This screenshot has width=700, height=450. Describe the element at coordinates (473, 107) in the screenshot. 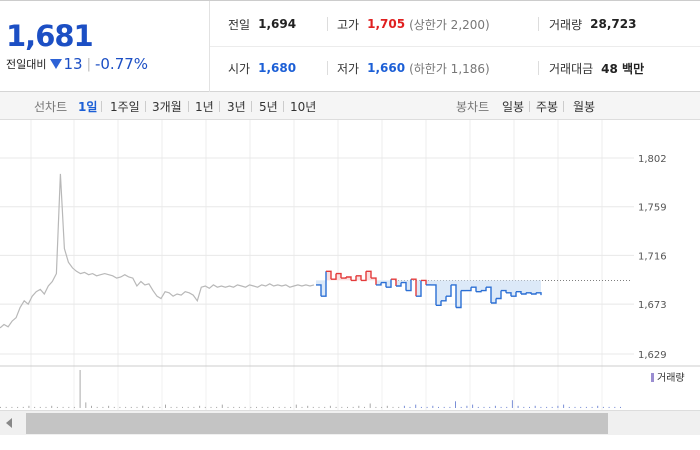

I see `candle-chart-label: 봉차트` at that location.